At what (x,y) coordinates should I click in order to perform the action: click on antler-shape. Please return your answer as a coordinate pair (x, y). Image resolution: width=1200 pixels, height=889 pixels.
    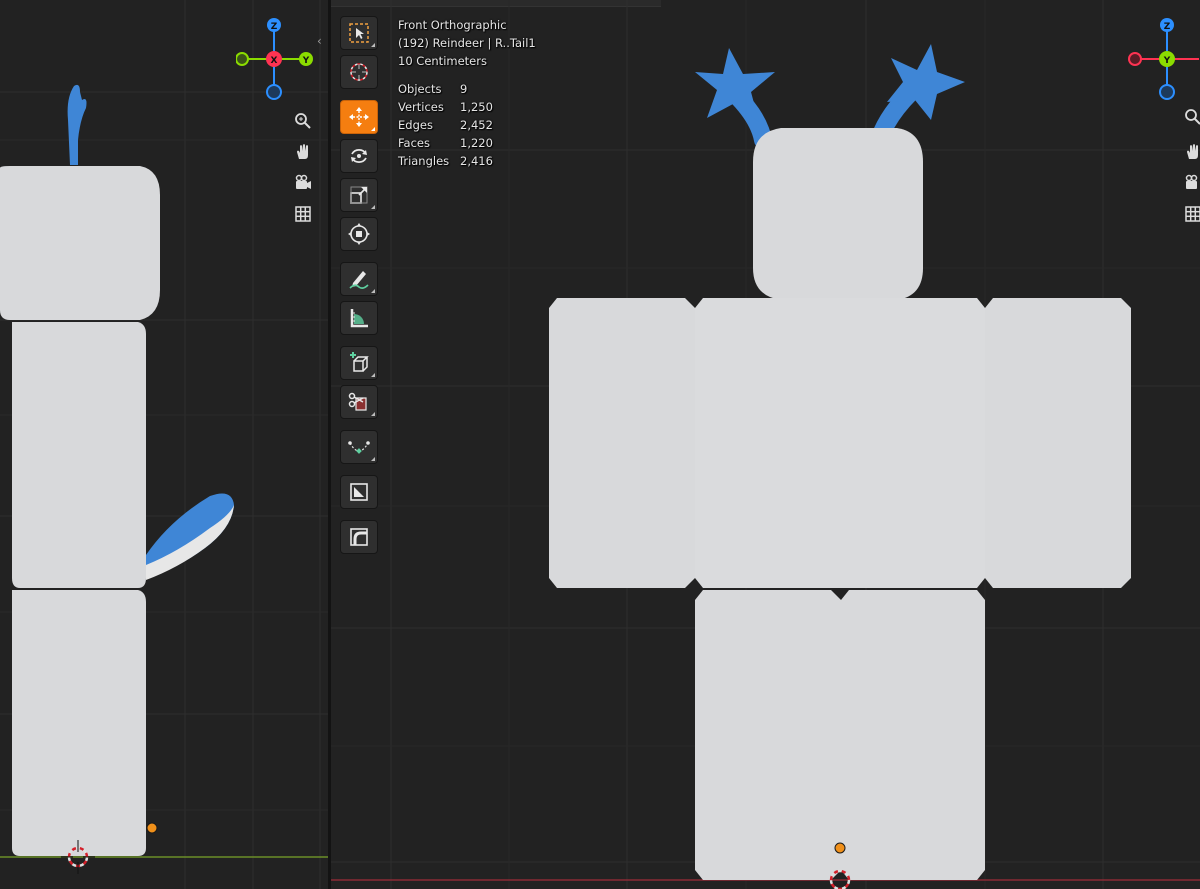
    Looking at the image, I should click on (77, 124).